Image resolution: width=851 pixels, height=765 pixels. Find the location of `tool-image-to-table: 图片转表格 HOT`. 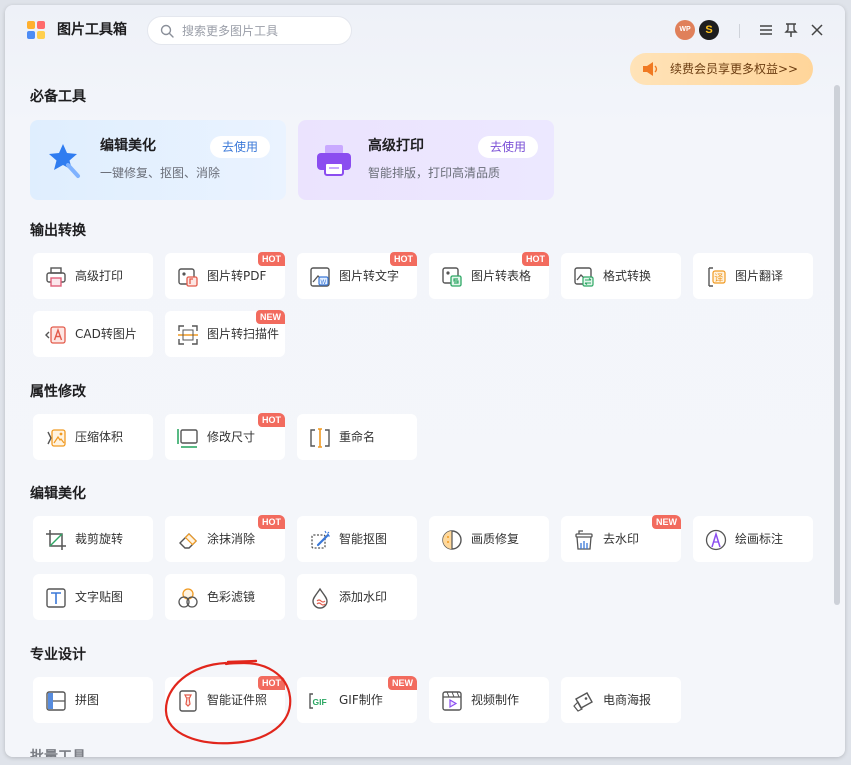

tool-image-to-table: 图片转表格 HOT is located at coordinates (489, 275).